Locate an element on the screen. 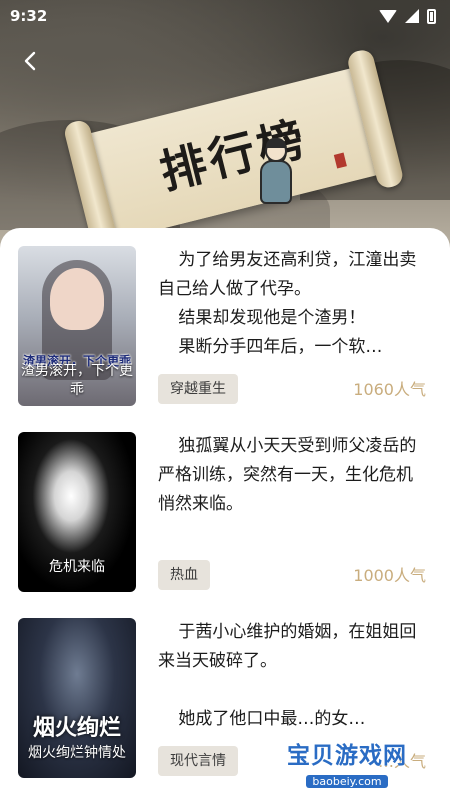 The width and height of the screenshot is (450, 800). genre-tag: 现代言情 is located at coordinates (198, 761).